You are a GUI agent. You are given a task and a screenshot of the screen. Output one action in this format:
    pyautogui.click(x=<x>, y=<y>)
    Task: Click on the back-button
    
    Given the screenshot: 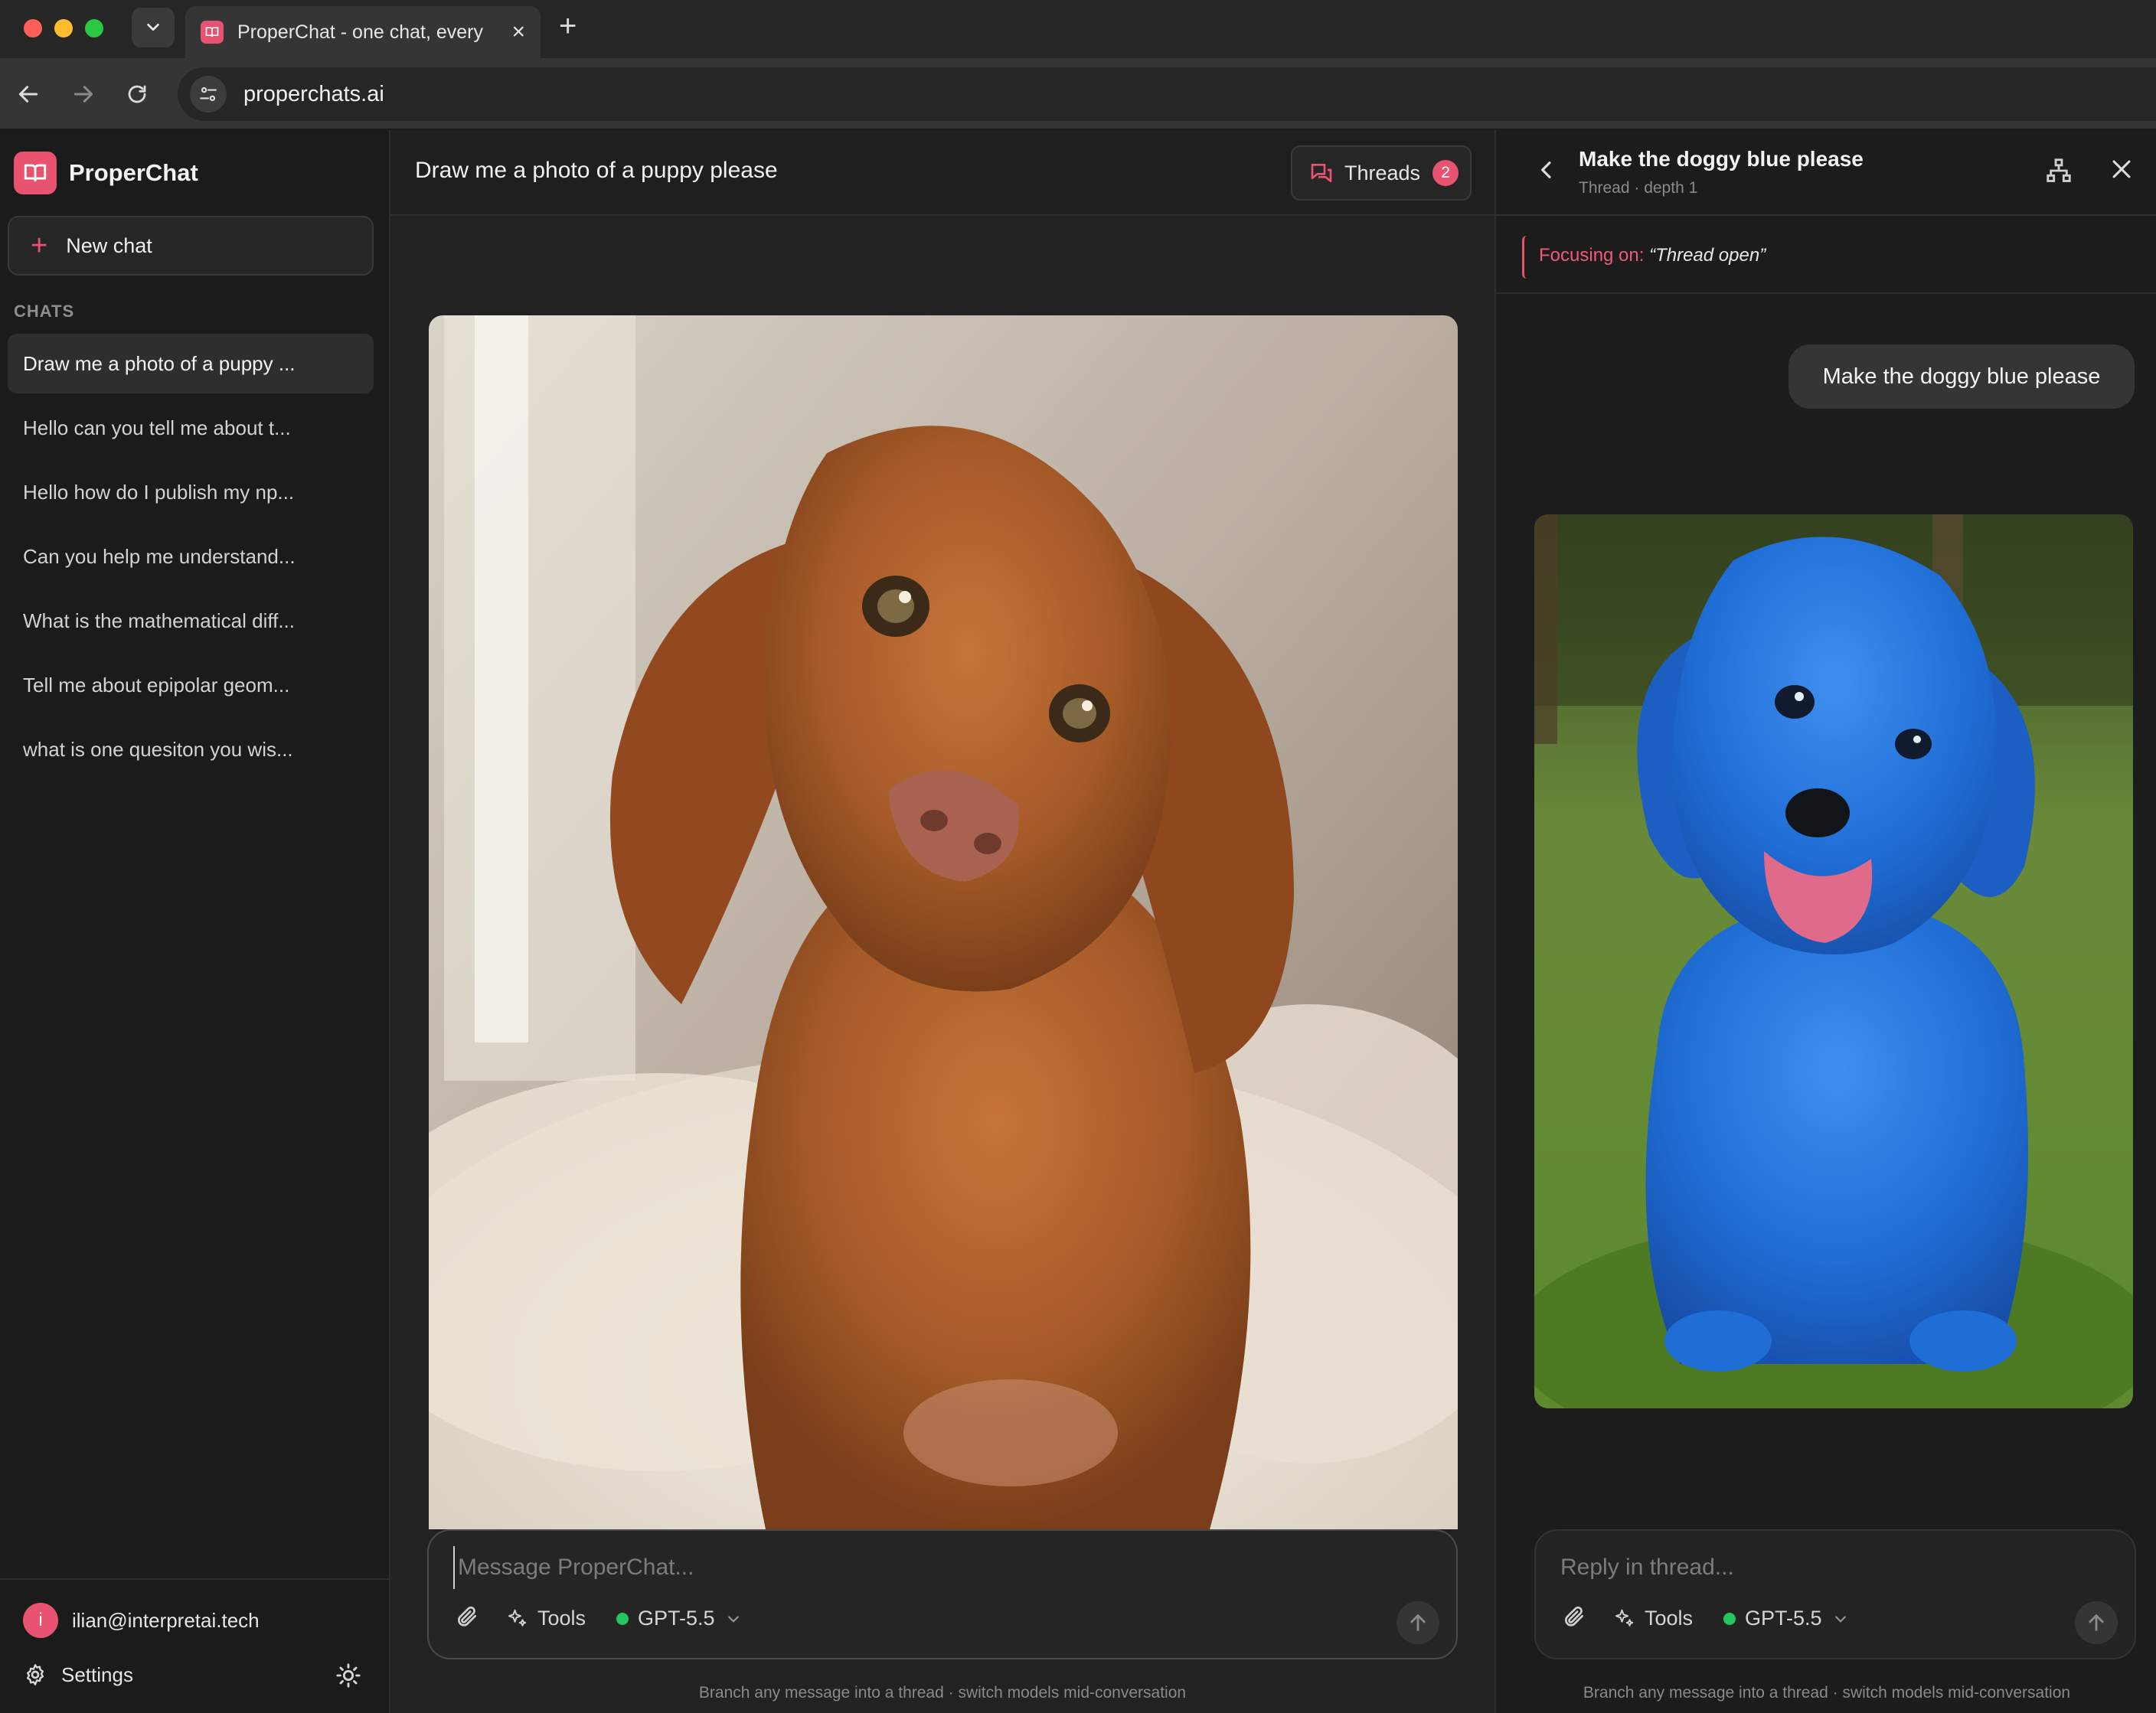 What is the action you would take?
    pyautogui.click(x=28, y=94)
    